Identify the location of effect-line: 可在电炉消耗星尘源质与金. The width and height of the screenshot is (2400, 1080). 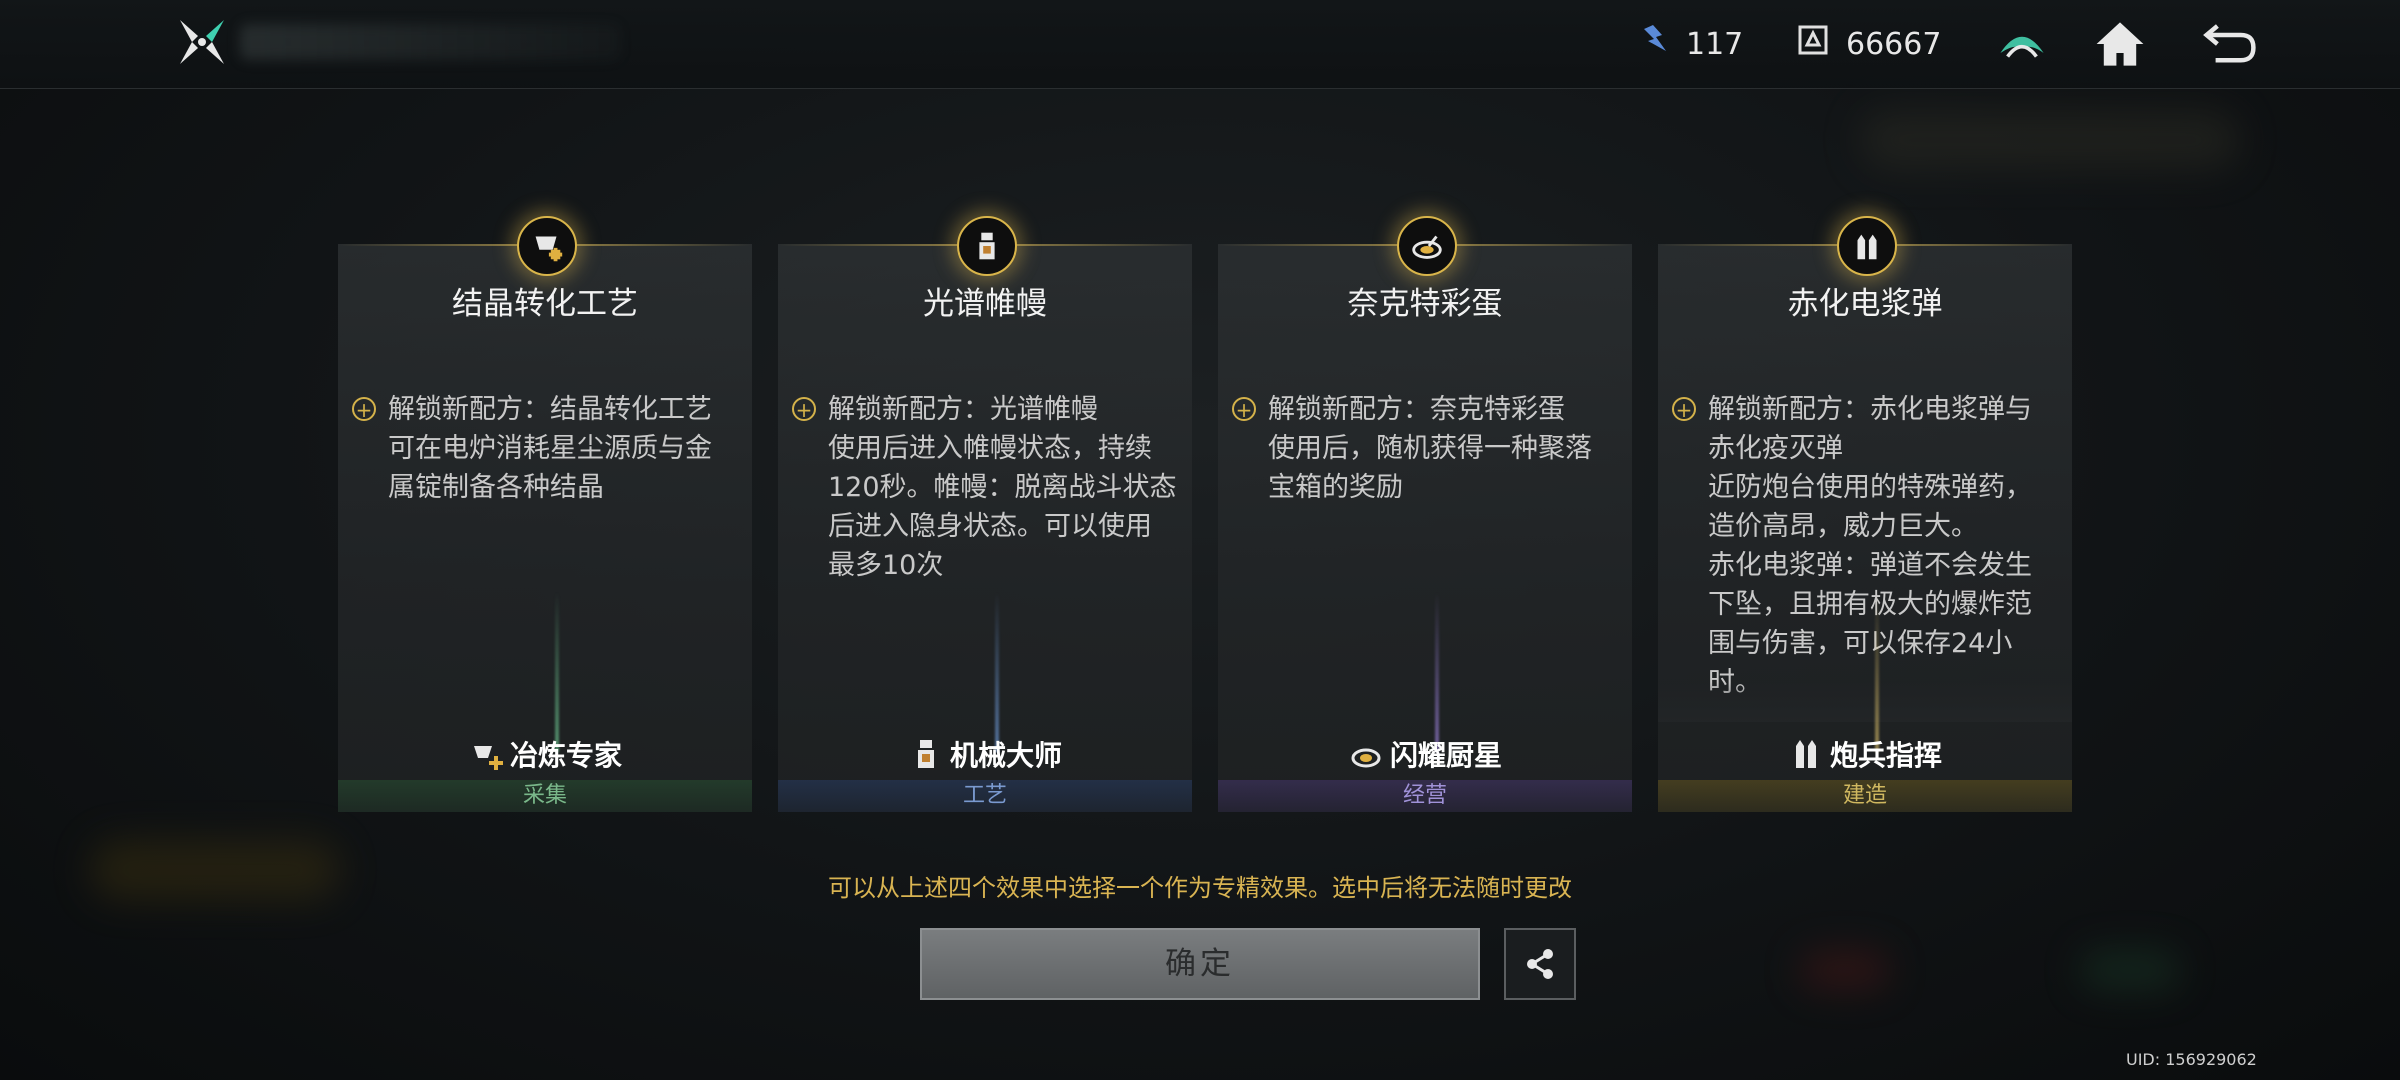
(550, 448).